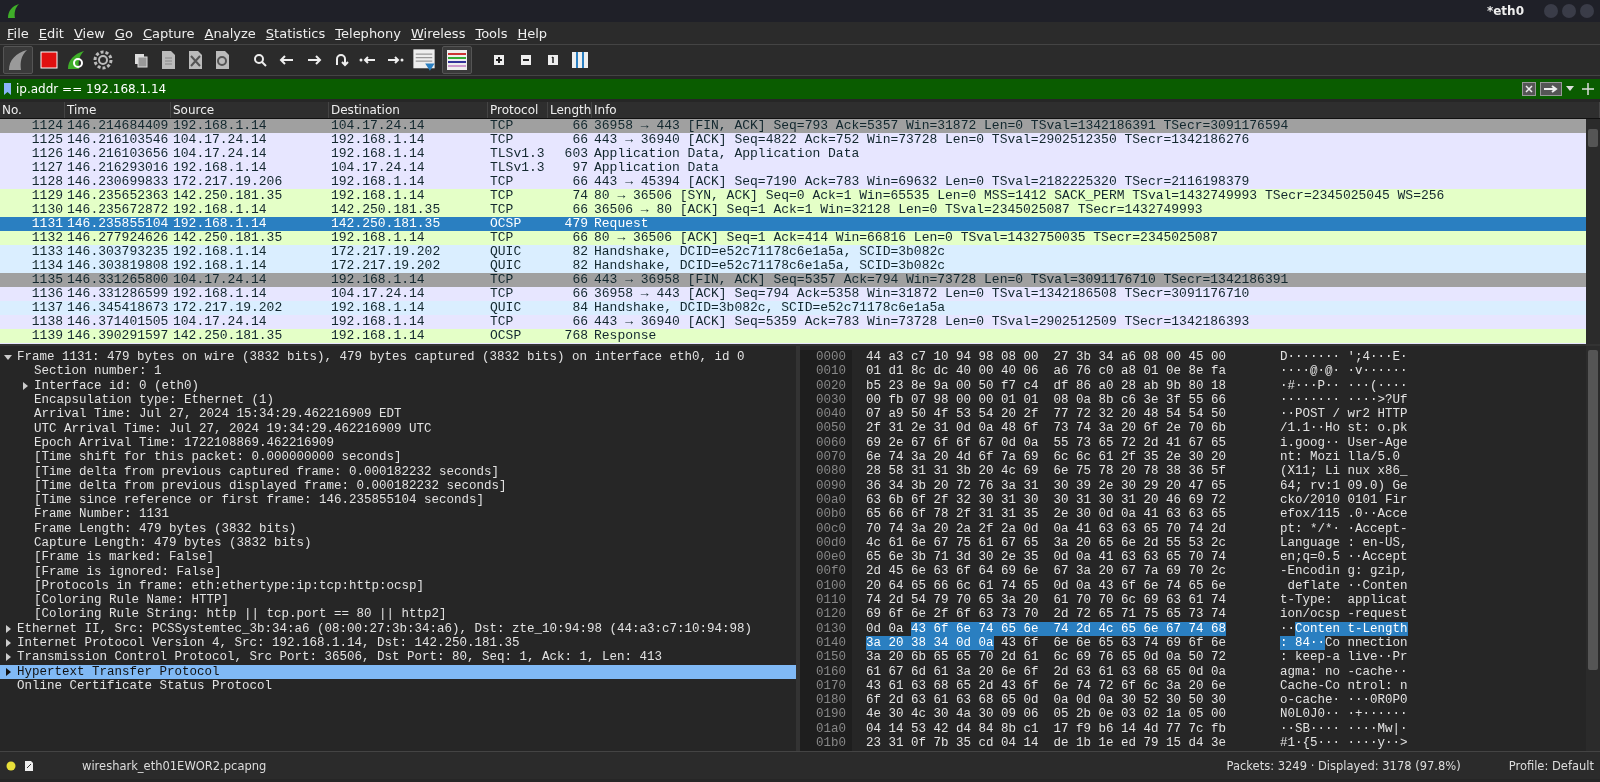  What do you see at coordinates (76, 60) in the screenshot?
I see `restart-icon` at bounding box center [76, 60].